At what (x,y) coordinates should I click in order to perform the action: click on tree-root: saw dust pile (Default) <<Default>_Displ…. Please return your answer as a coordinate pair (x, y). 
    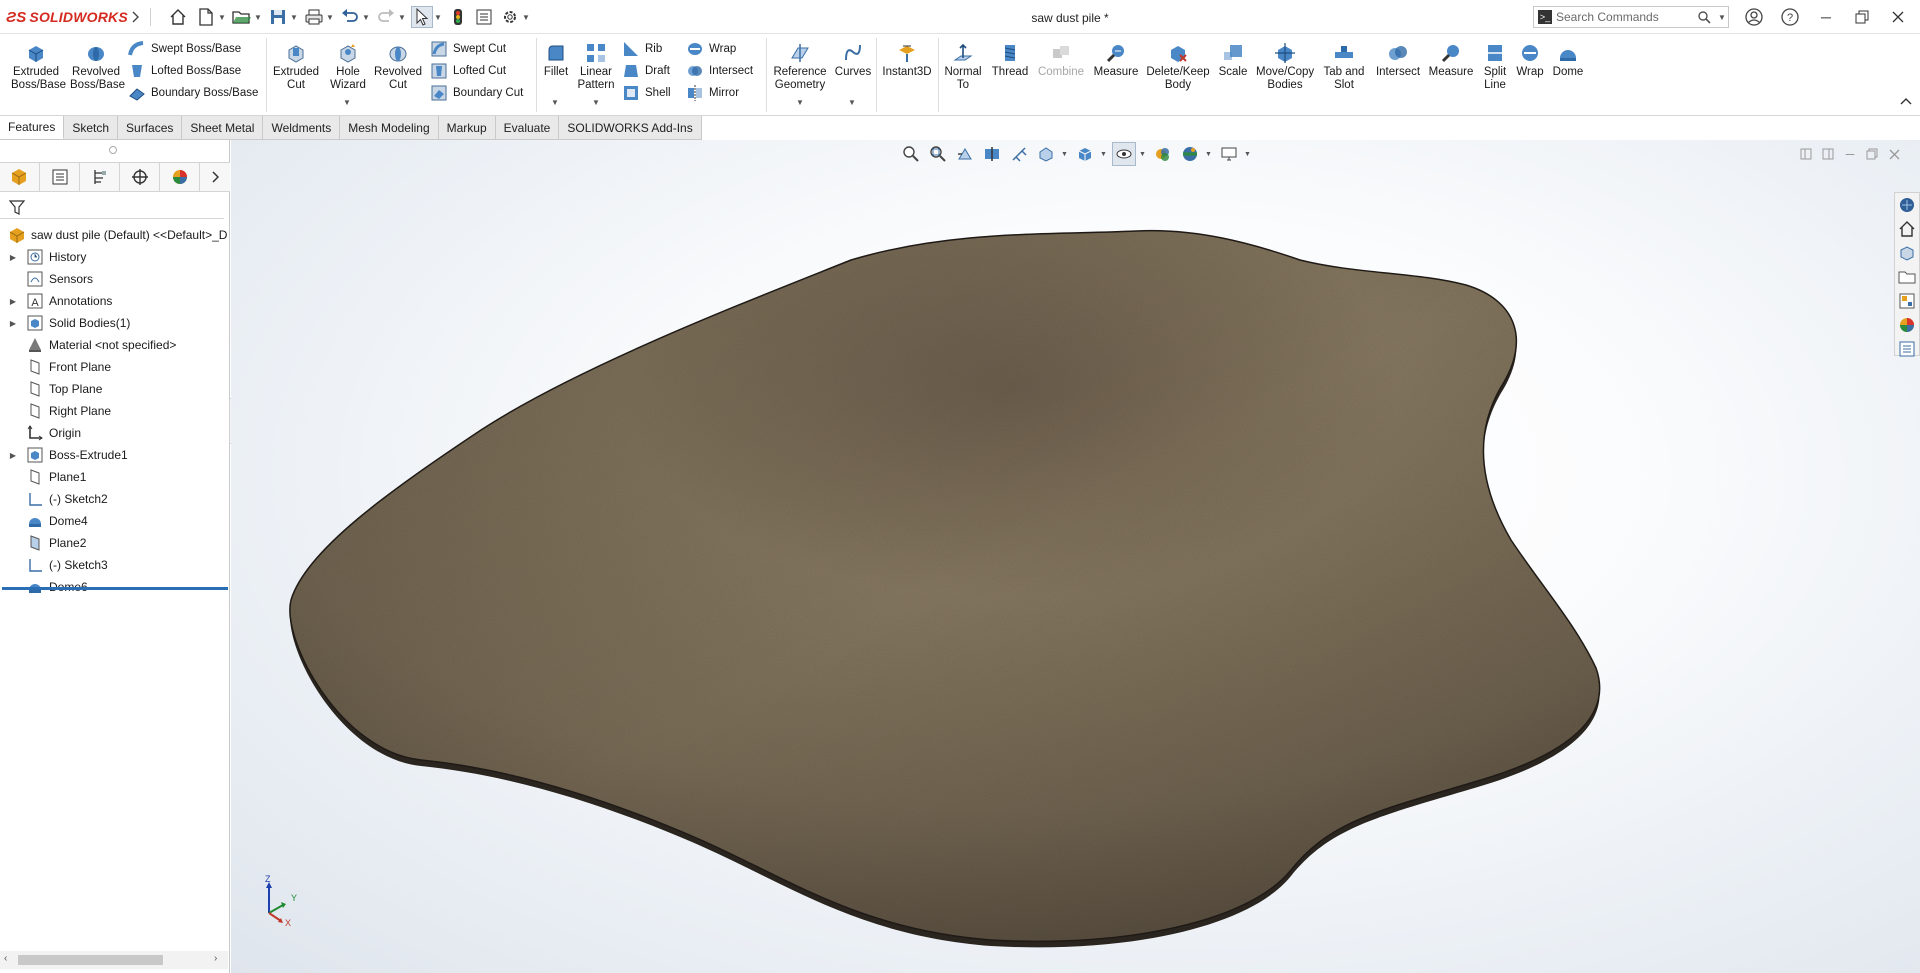
    Looking at the image, I should click on (114, 235).